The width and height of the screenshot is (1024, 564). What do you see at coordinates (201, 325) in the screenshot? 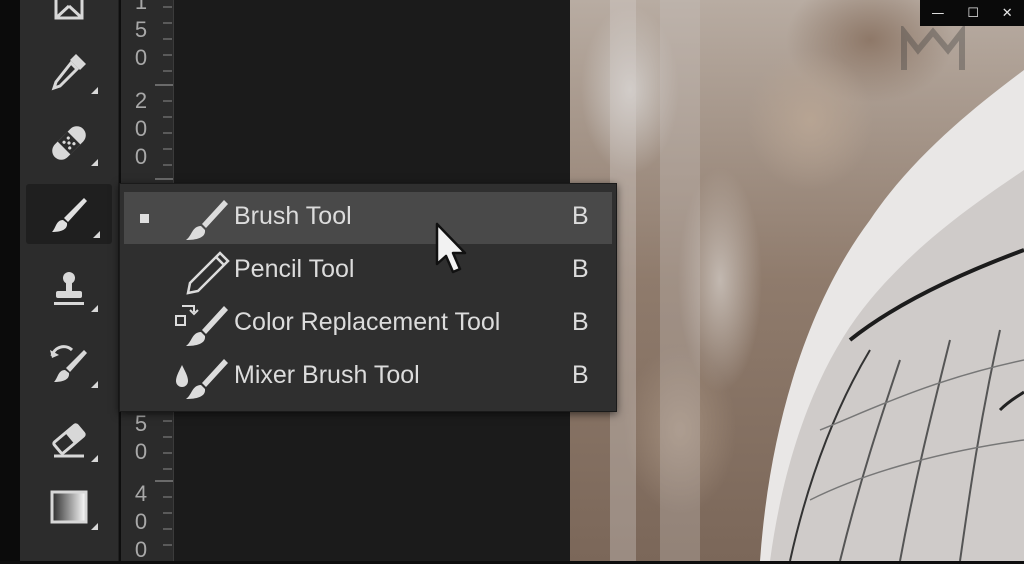
I see `color-replacement-icon` at bounding box center [201, 325].